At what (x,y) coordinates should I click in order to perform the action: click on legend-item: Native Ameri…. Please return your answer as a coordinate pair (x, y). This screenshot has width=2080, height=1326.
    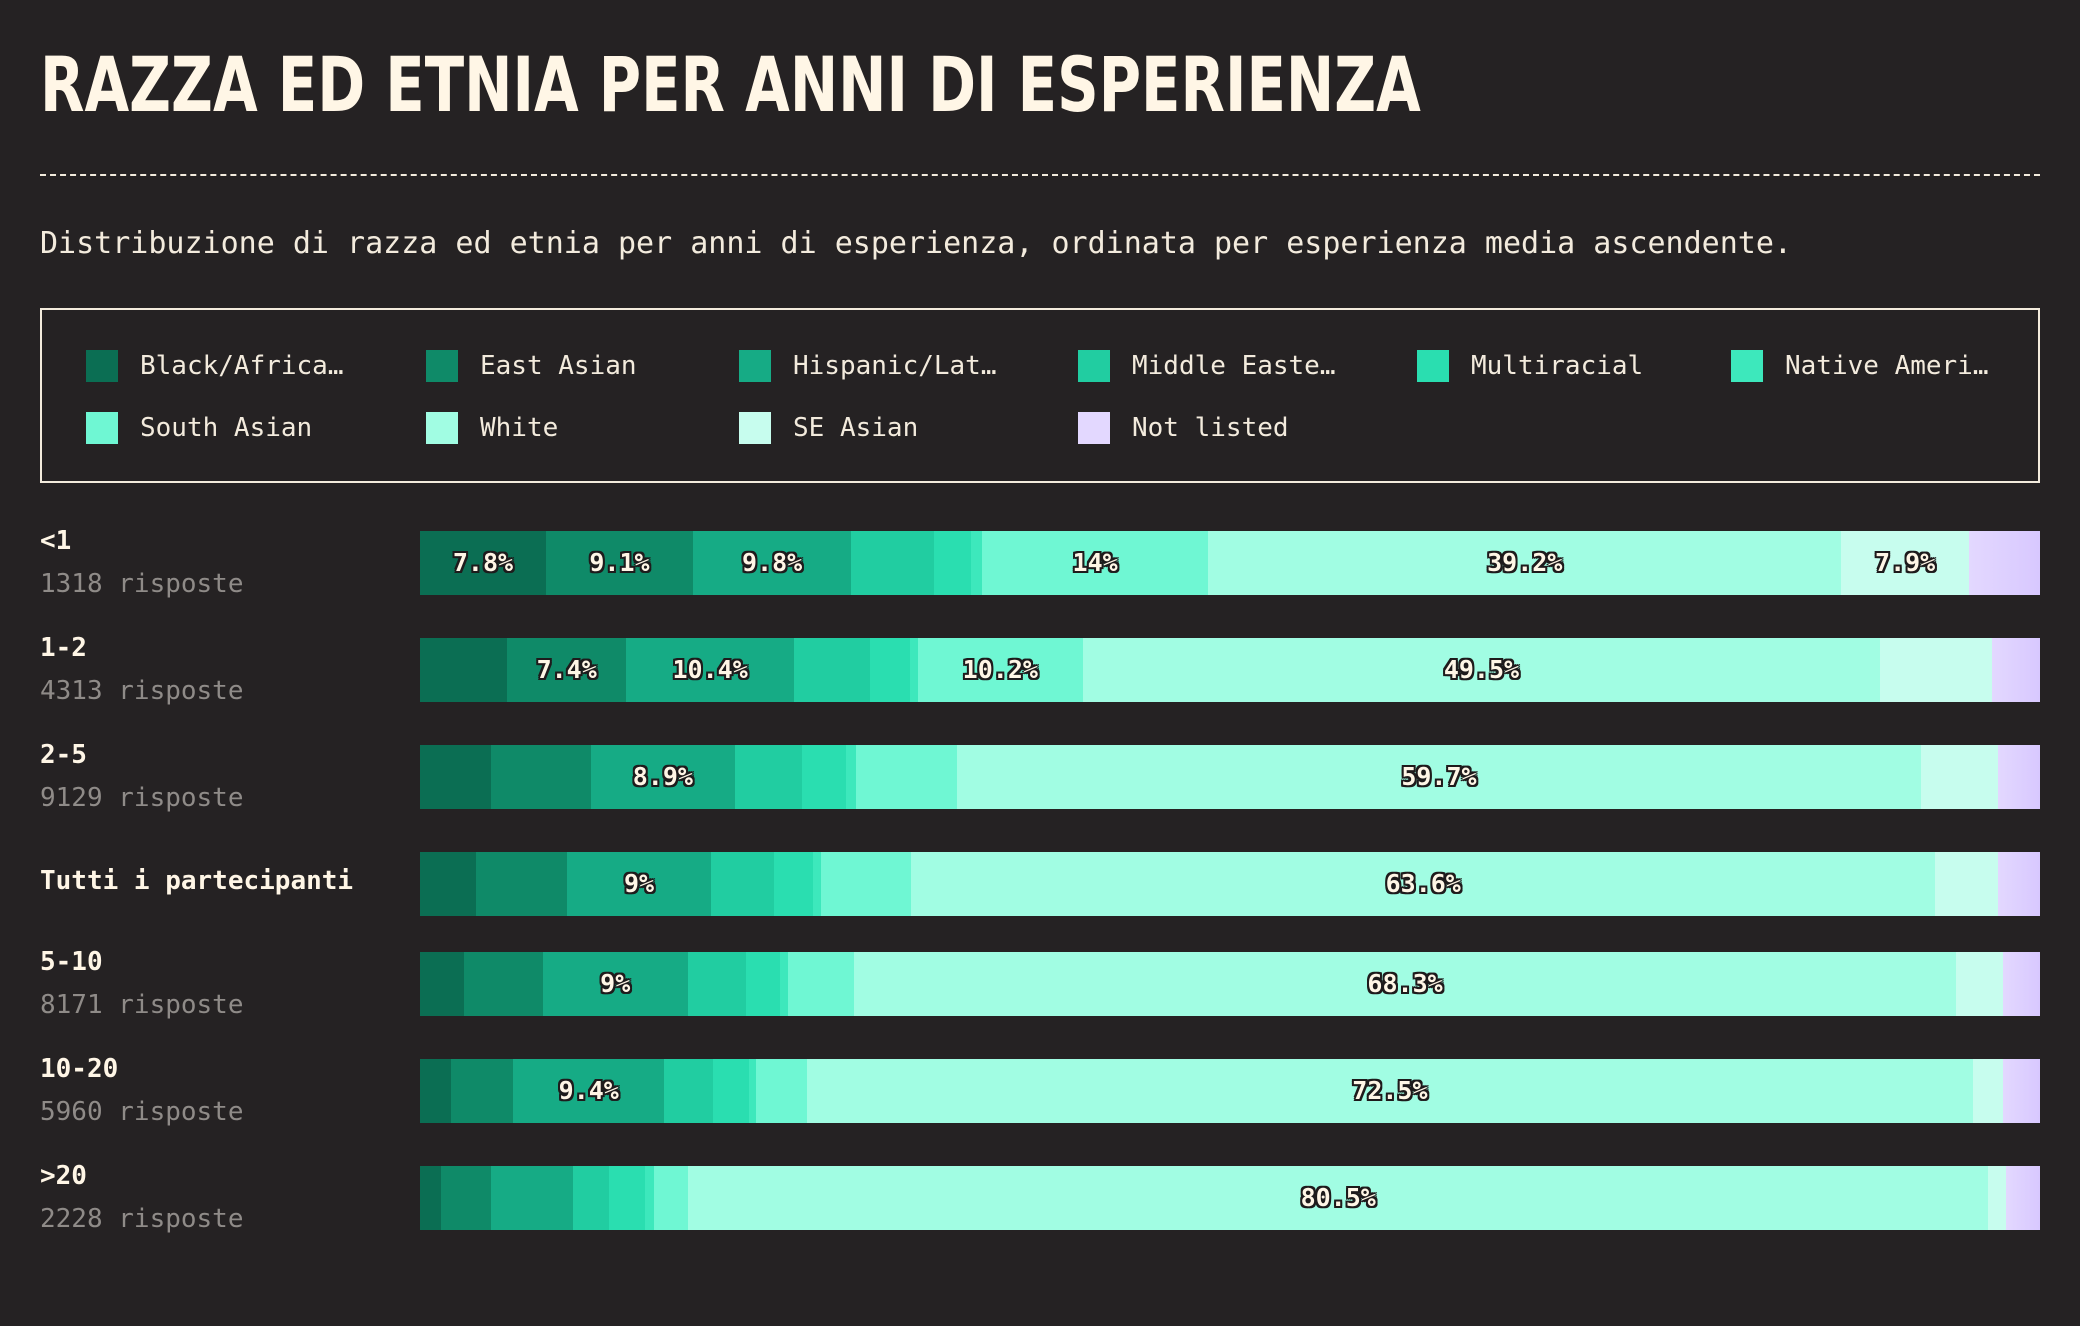
    Looking at the image, I should click on (1860, 366).